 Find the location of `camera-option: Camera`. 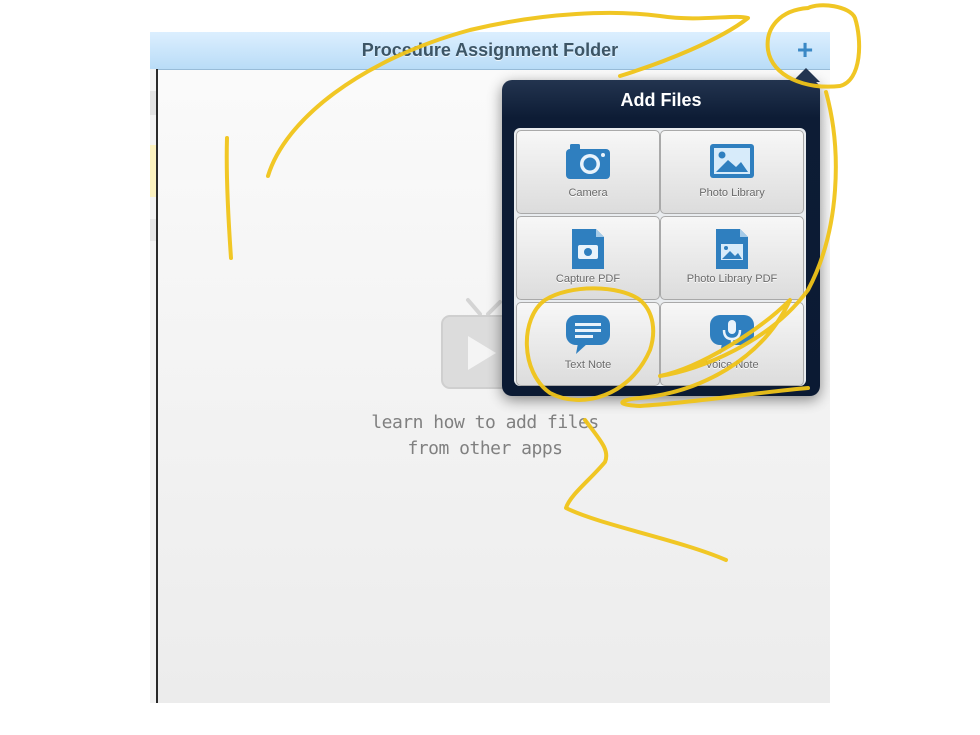

camera-option: Camera is located at coordinates (588, 172).